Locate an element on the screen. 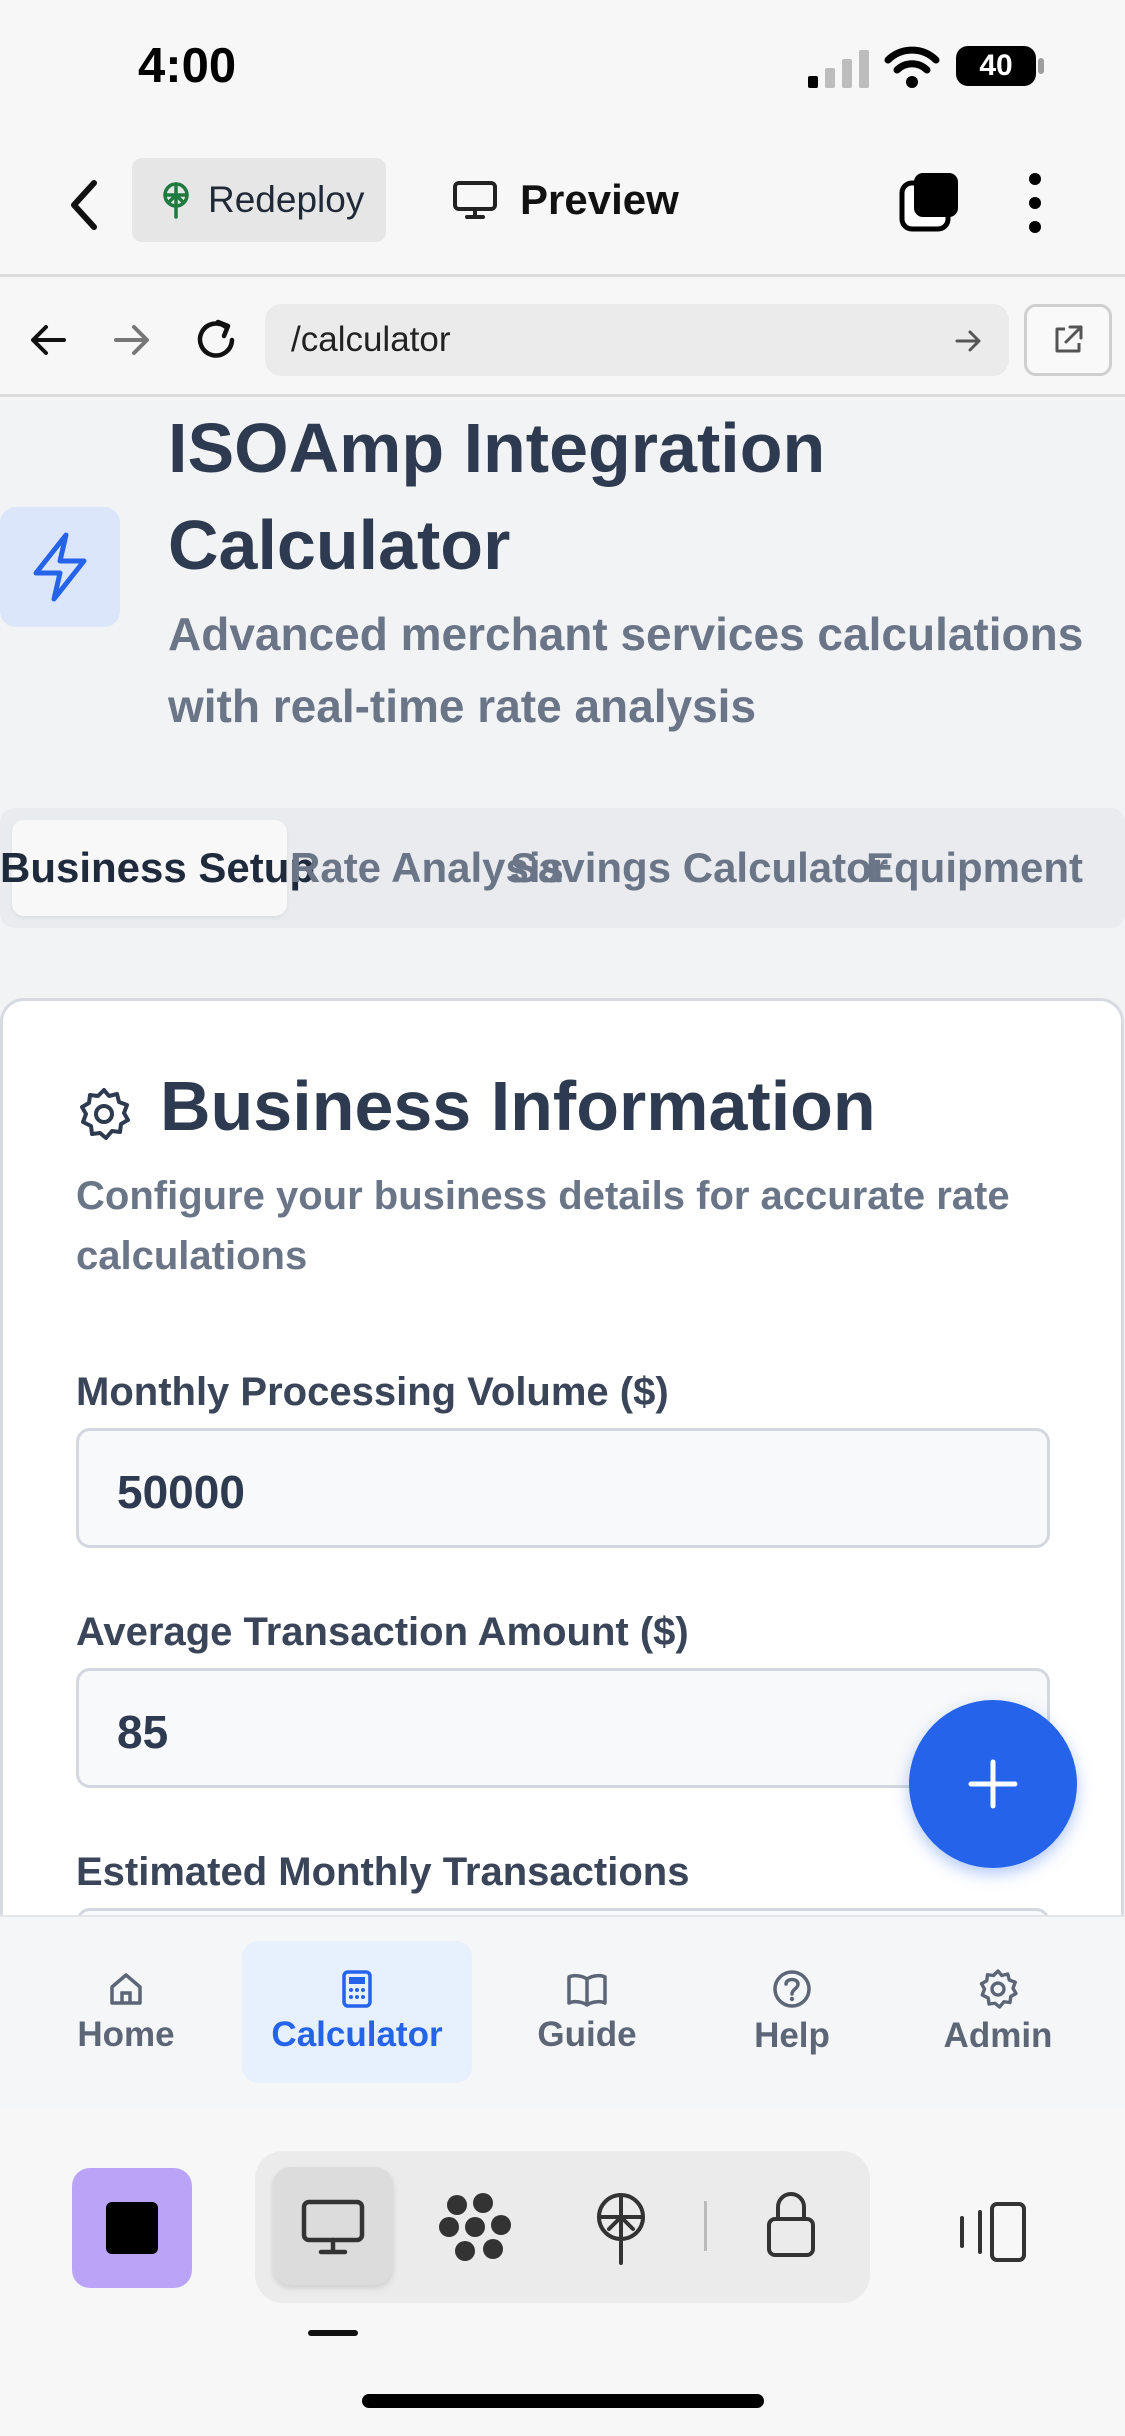 The image size is (1125, 2436). tab-savings-calculator: Savings Calculator is located at coordinates (699, 868).